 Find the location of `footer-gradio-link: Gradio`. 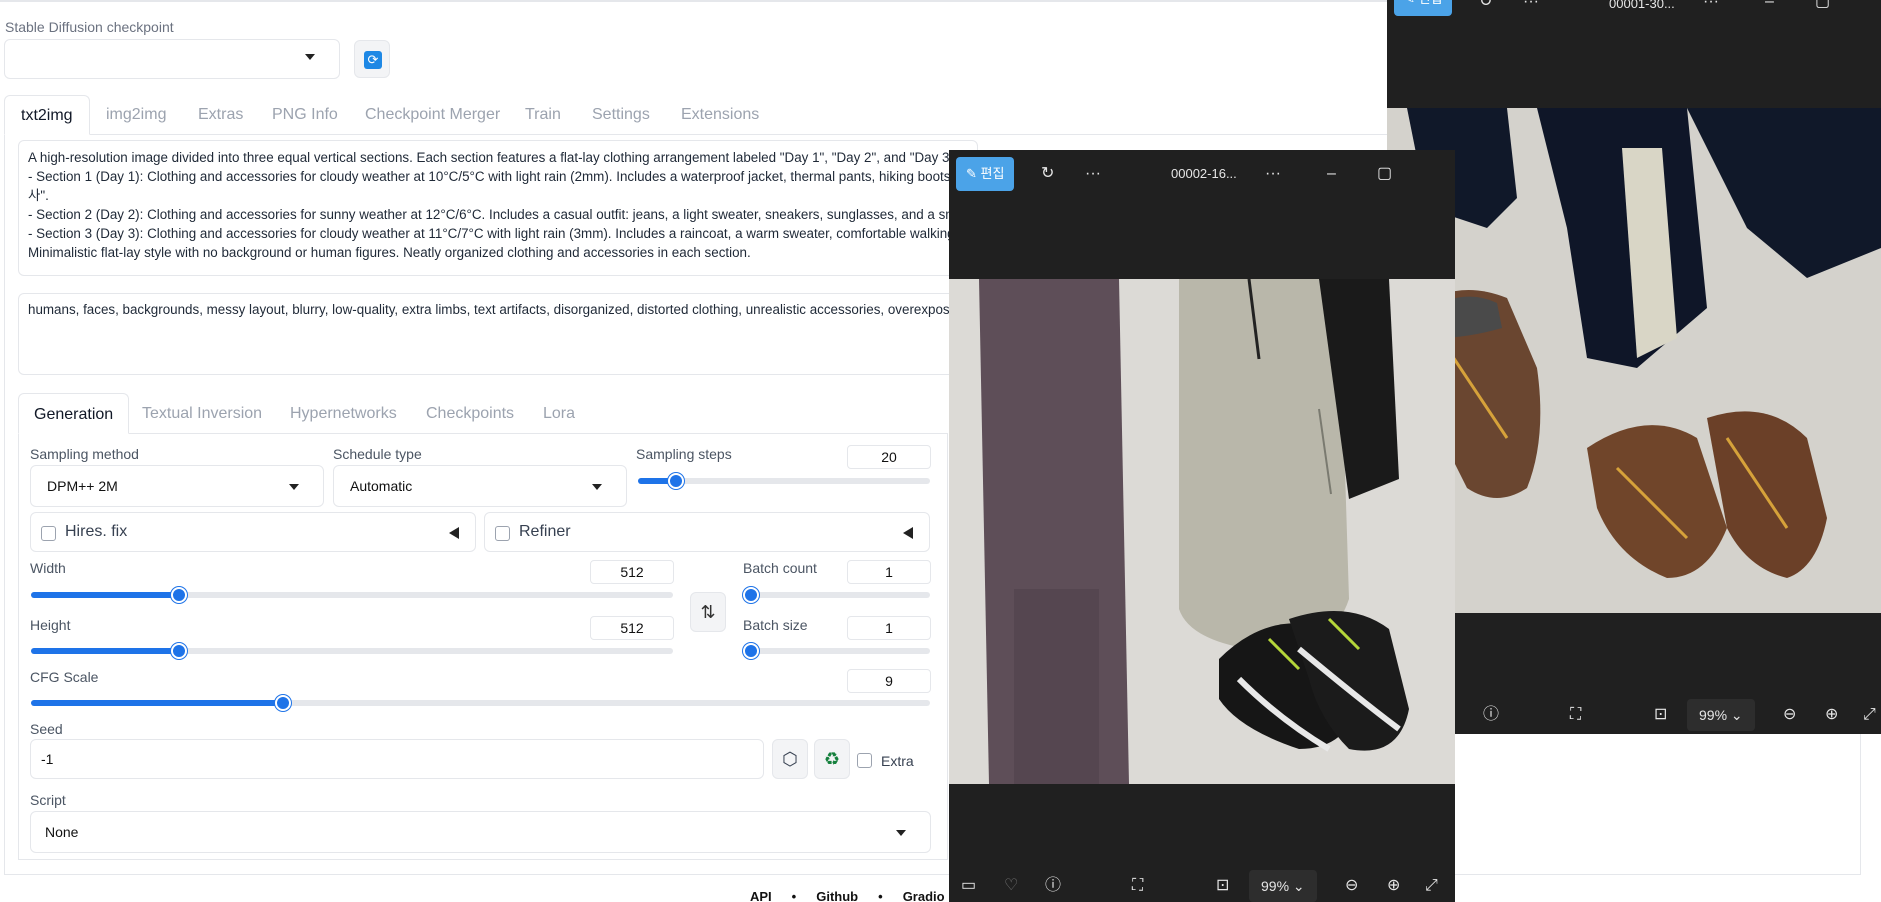

footer-gradio-link: Gradio is located at coordinates (924, 895).